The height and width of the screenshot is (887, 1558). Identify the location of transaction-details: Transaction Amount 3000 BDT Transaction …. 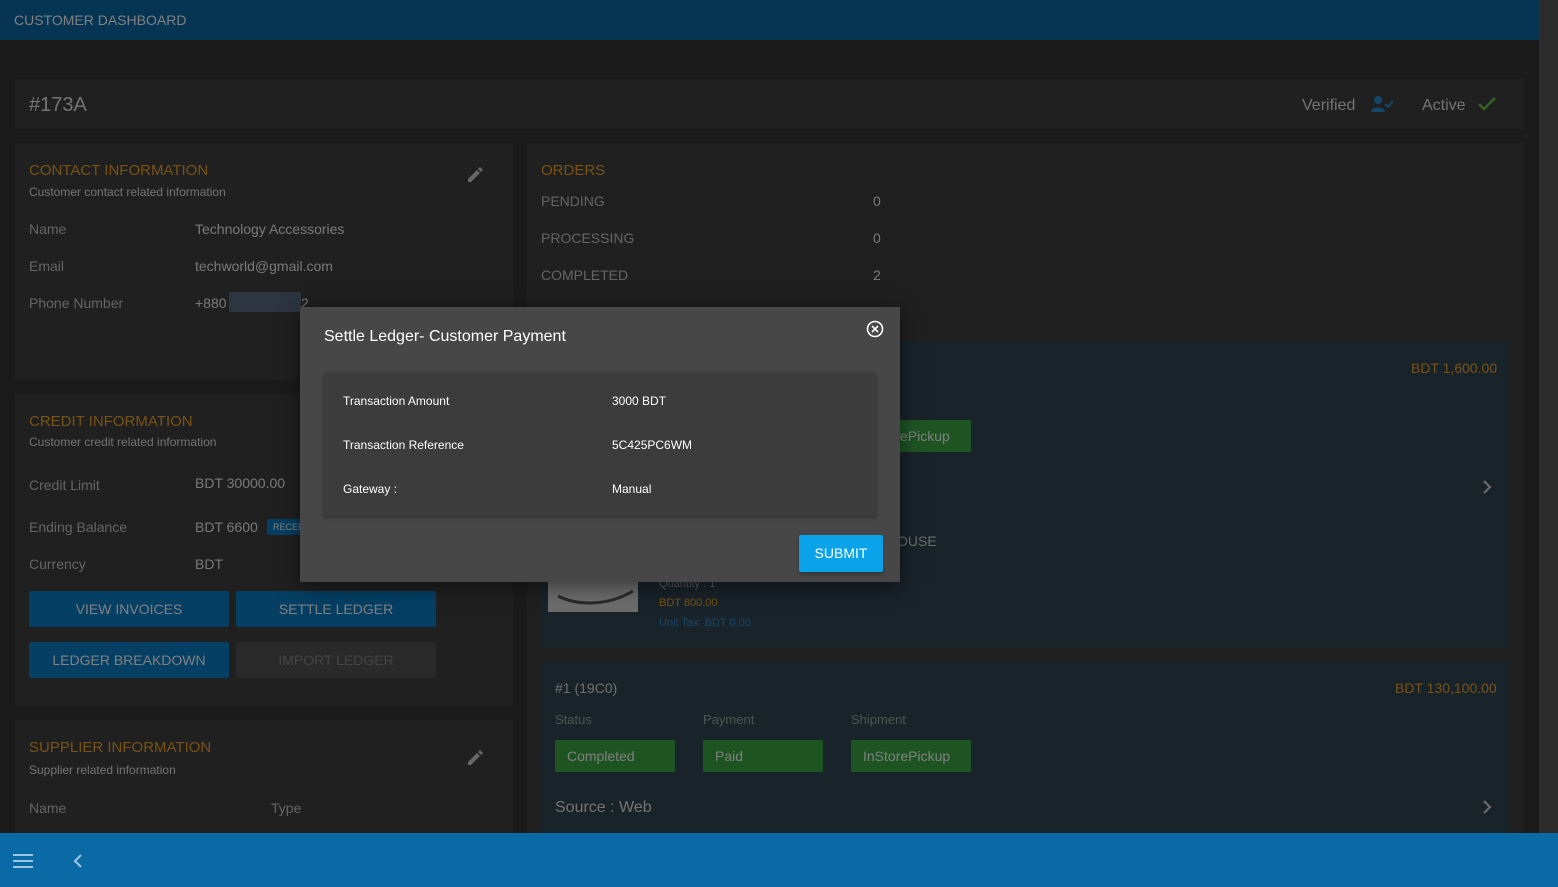
(600, 444).